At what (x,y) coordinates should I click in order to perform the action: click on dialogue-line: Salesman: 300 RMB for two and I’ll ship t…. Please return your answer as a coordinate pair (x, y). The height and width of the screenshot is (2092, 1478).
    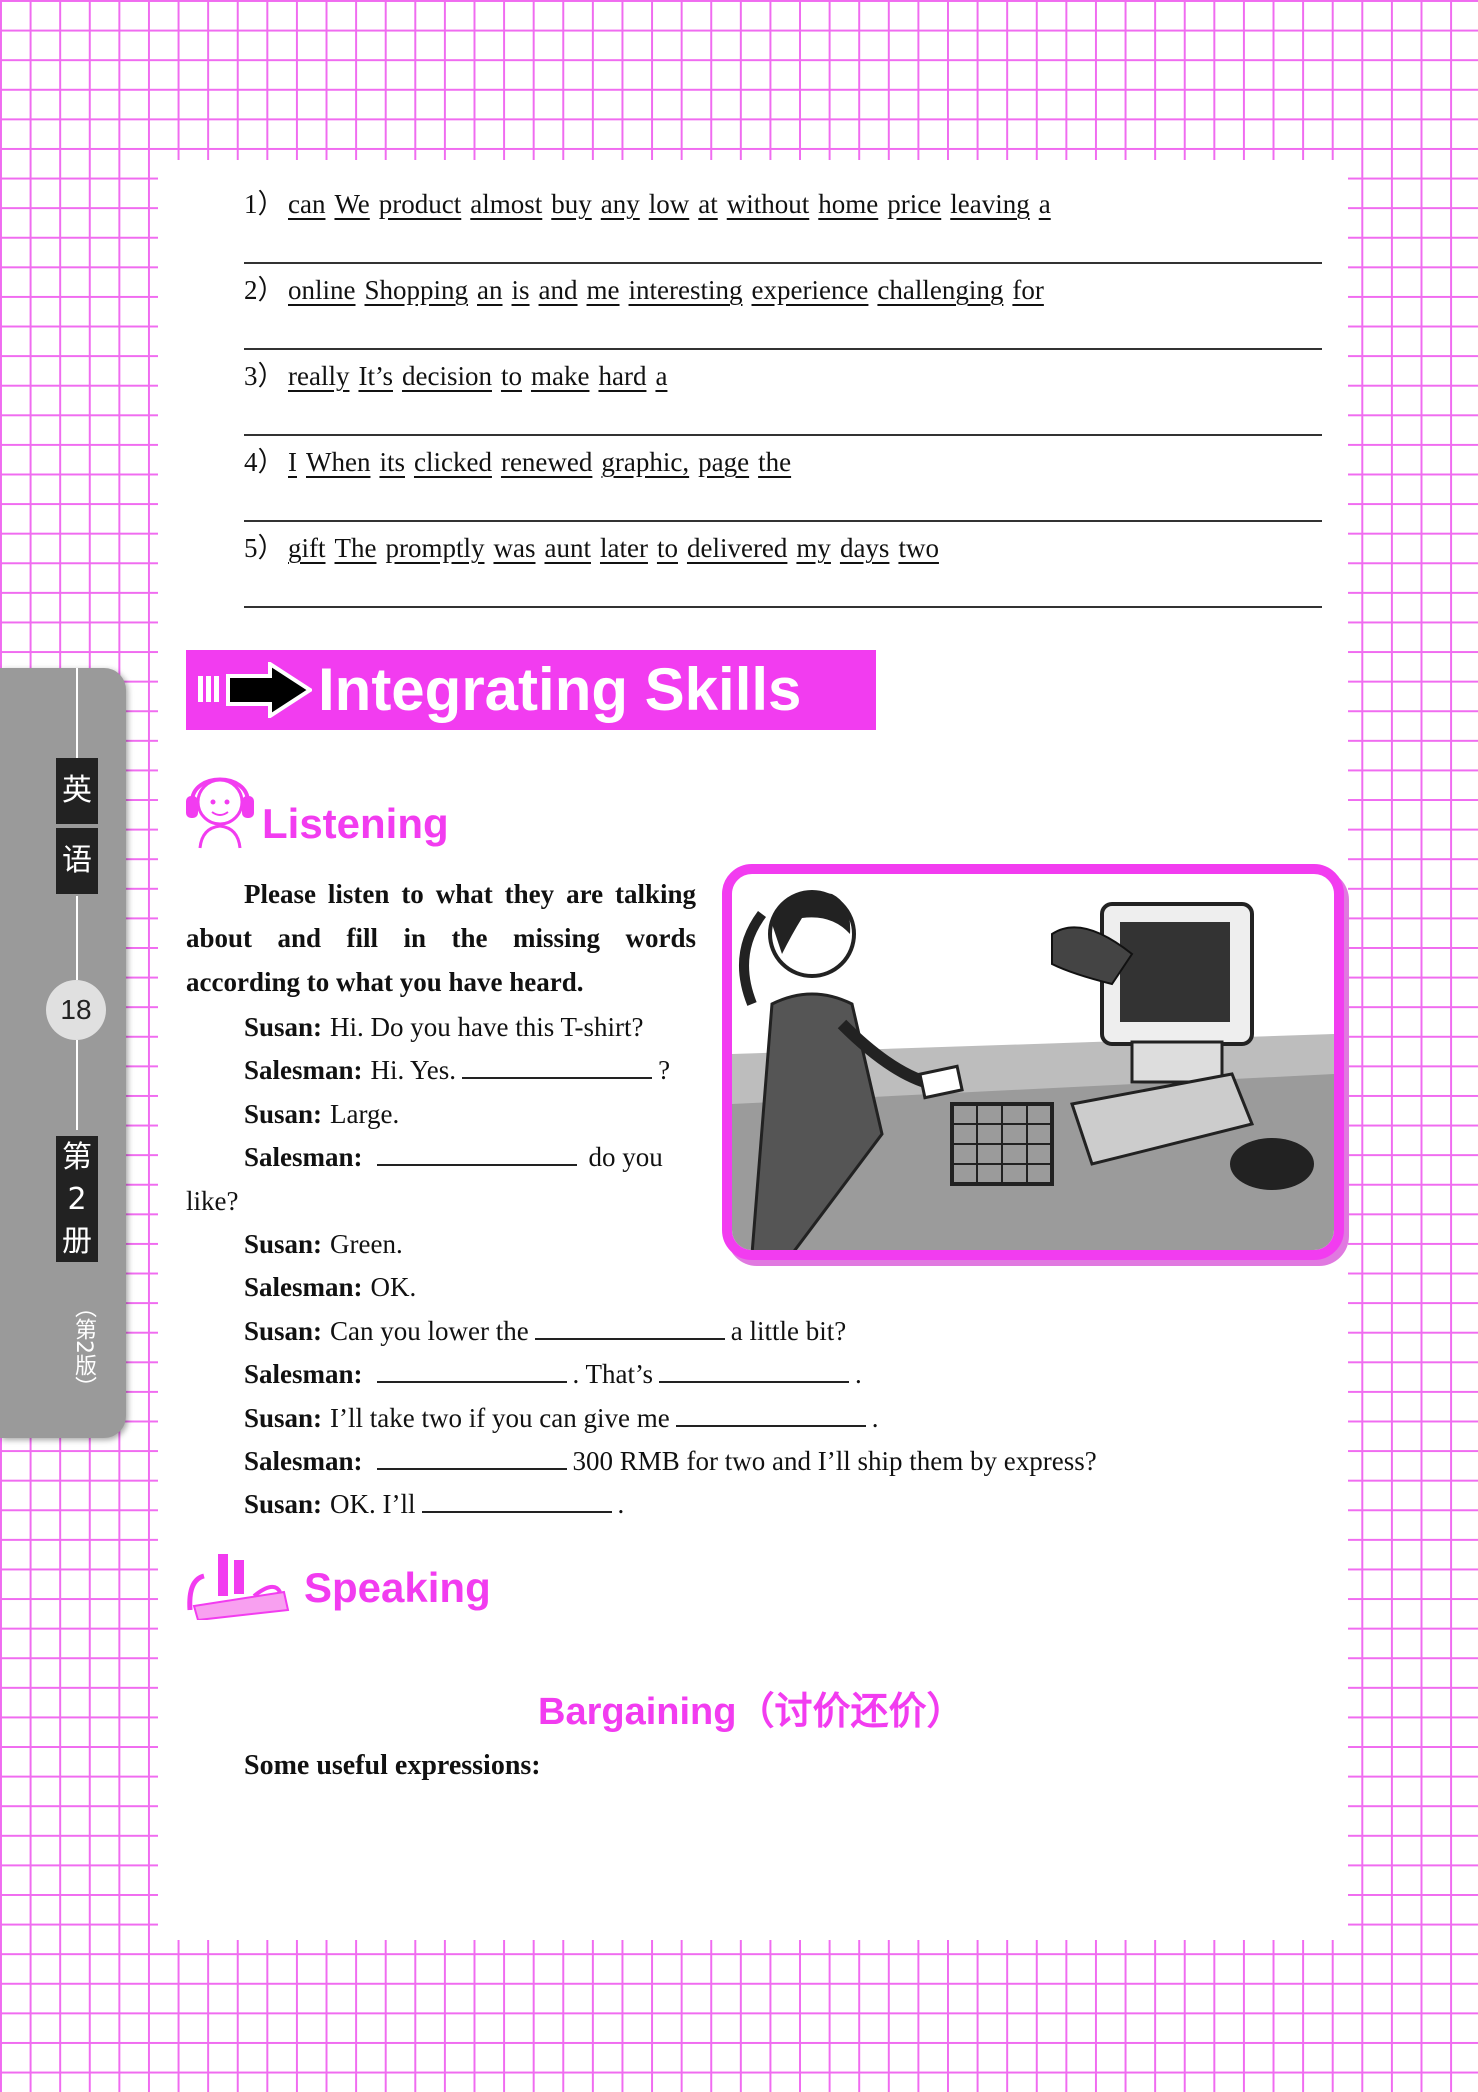
    Looking at the image, I should click on (670, 1461).